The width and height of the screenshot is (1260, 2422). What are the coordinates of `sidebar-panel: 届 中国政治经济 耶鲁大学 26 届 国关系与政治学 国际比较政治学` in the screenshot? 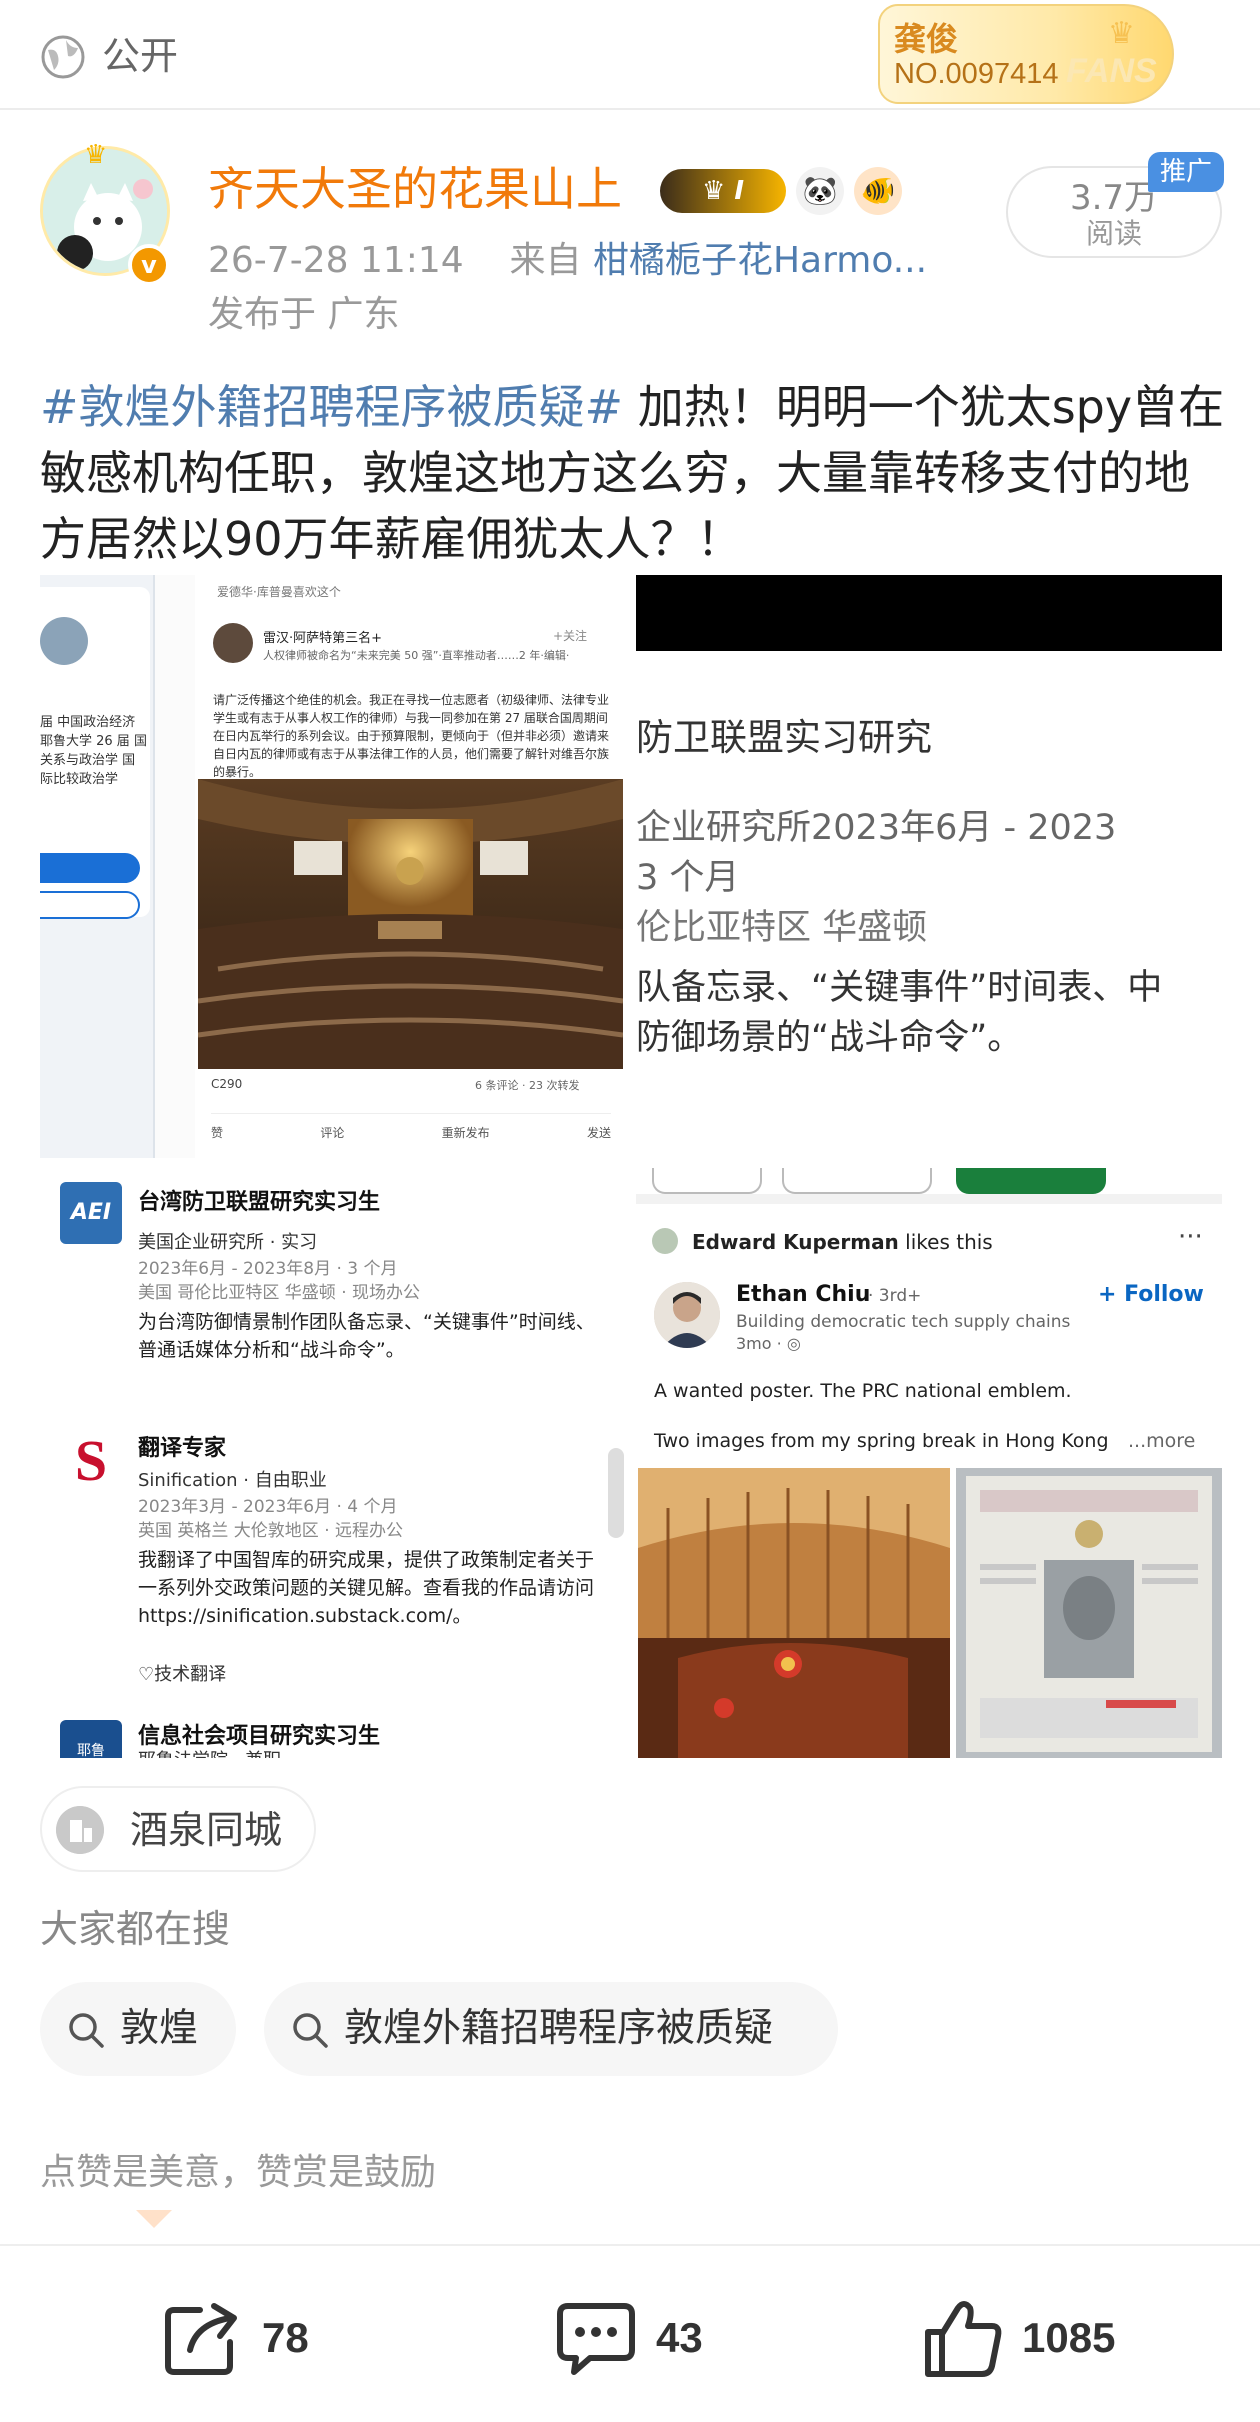 It's located at (97, 866).